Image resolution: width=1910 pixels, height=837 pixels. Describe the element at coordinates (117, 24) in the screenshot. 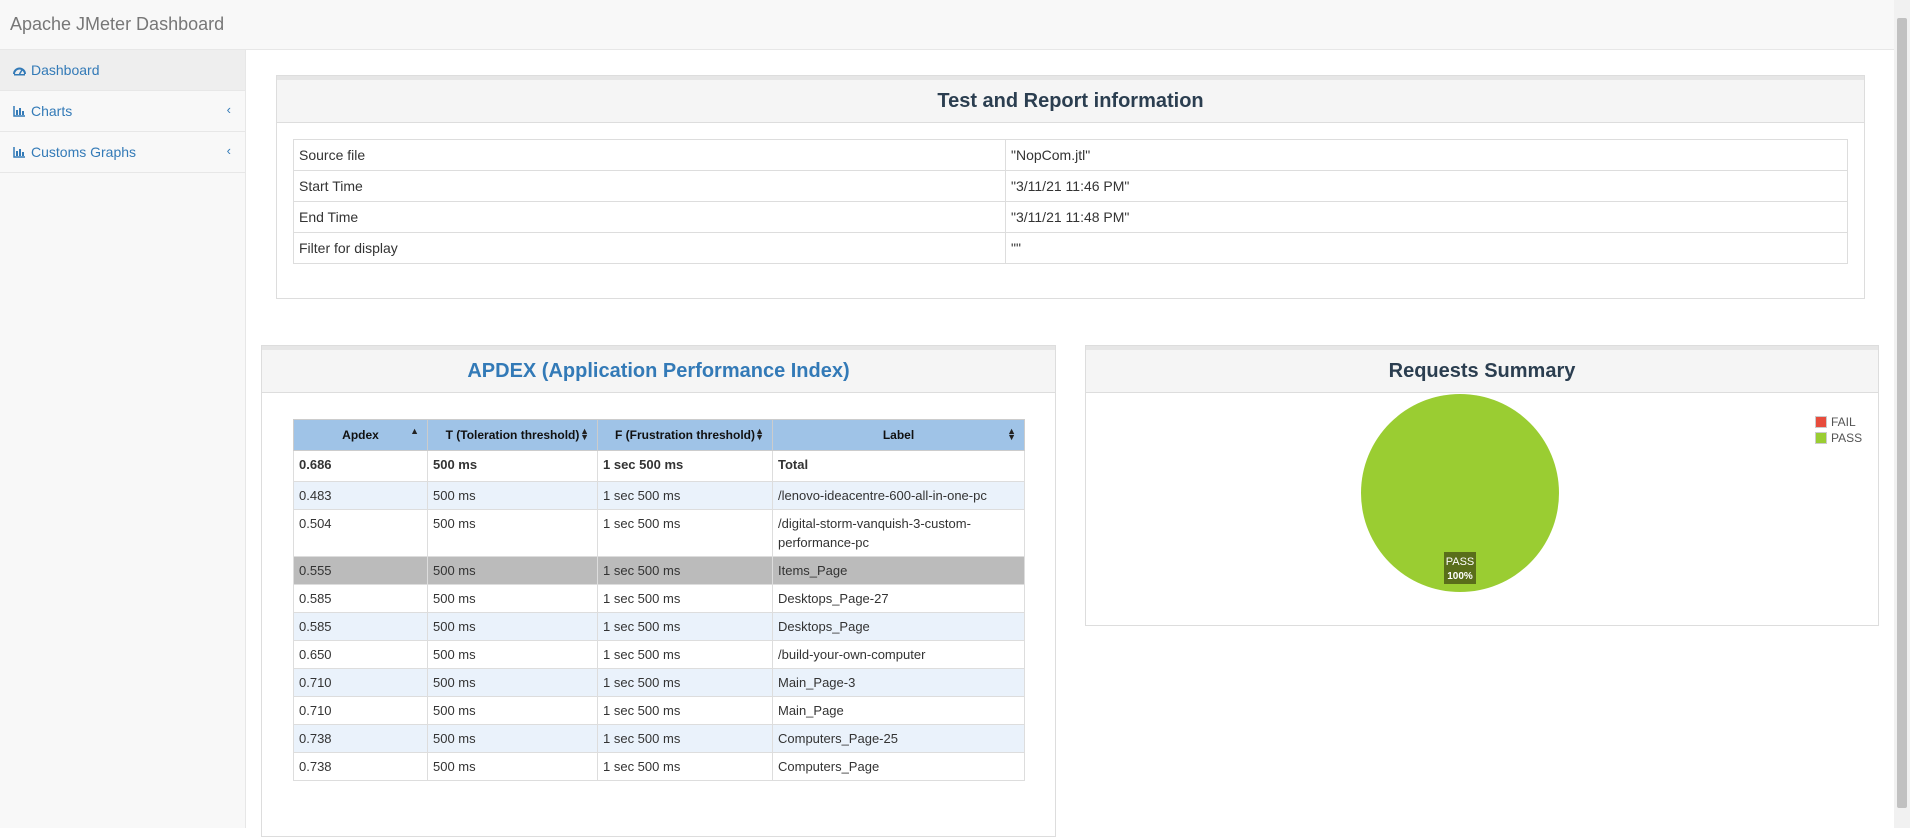

I see `app-title: Apache JMeter Dashboard` at that location.